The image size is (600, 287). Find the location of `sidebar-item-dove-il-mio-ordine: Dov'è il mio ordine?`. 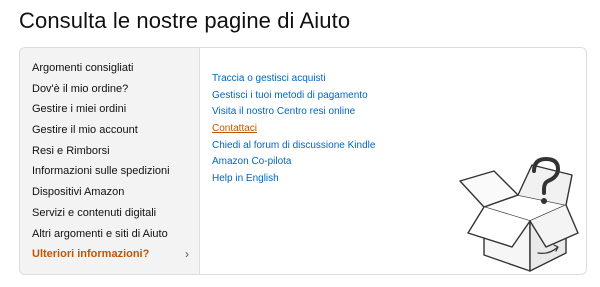

sidebar-item-dove-il-mio-ordine: Dov'è il mio ordine? is located at coordinates (109, 89).